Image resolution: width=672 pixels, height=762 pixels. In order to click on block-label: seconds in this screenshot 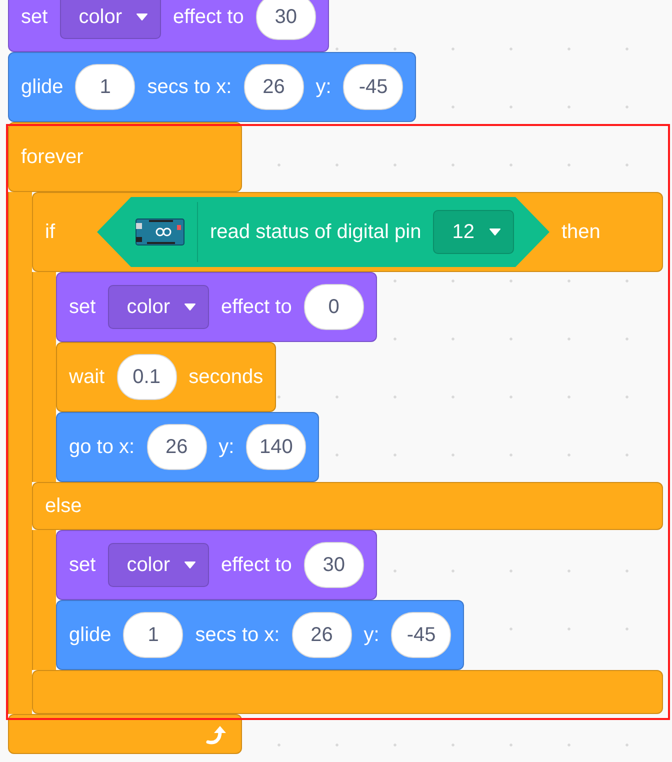, I will do `click(226, 377)`.